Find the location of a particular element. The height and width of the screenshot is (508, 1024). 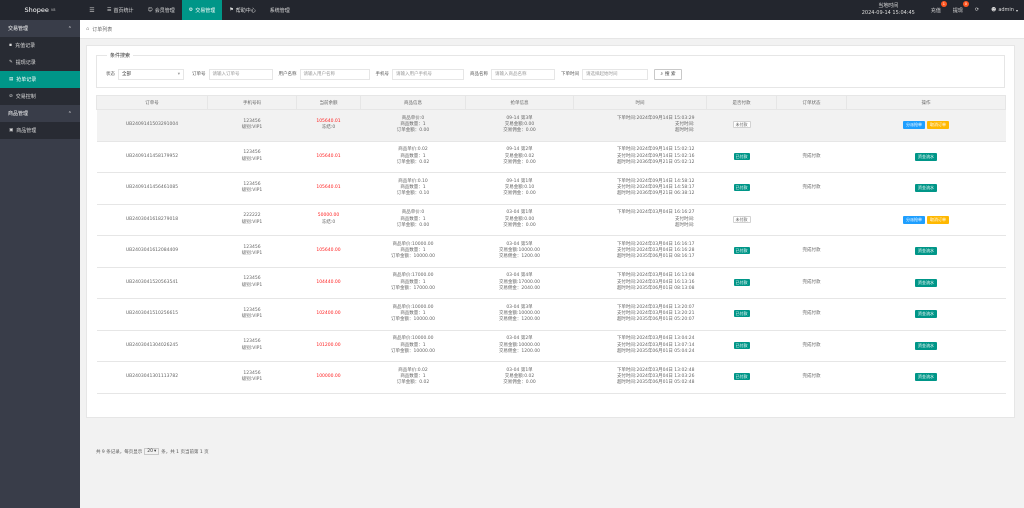

sidebar-item-icon: ▣ is located at coordinates (11, 130).